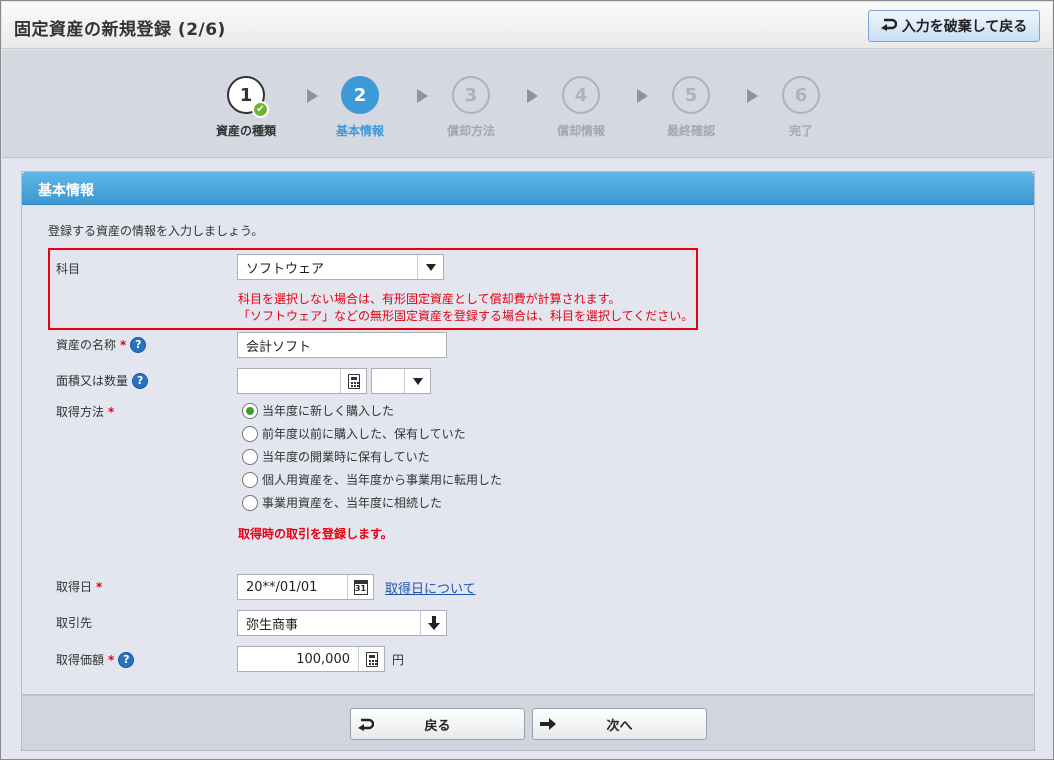 The image size is (1054, 760). What do you see at coordinates (156, 231) in the screenshot?
I see `intro-text: 登録する資産の情報を入力しましょう。` at bounding box center [156, 231].